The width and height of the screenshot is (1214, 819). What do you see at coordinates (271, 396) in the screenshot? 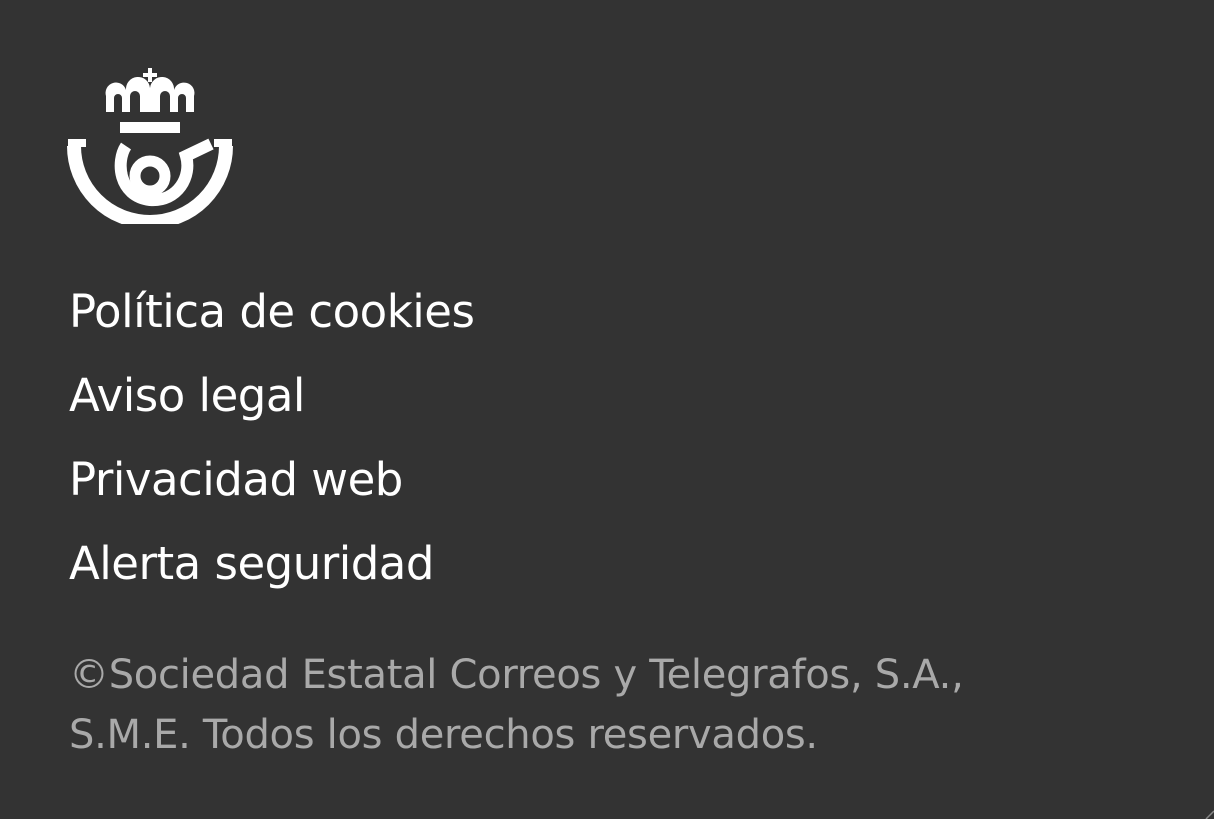
I see `legal-notice-link: Aviso legal` at bounding box center [271, 396].